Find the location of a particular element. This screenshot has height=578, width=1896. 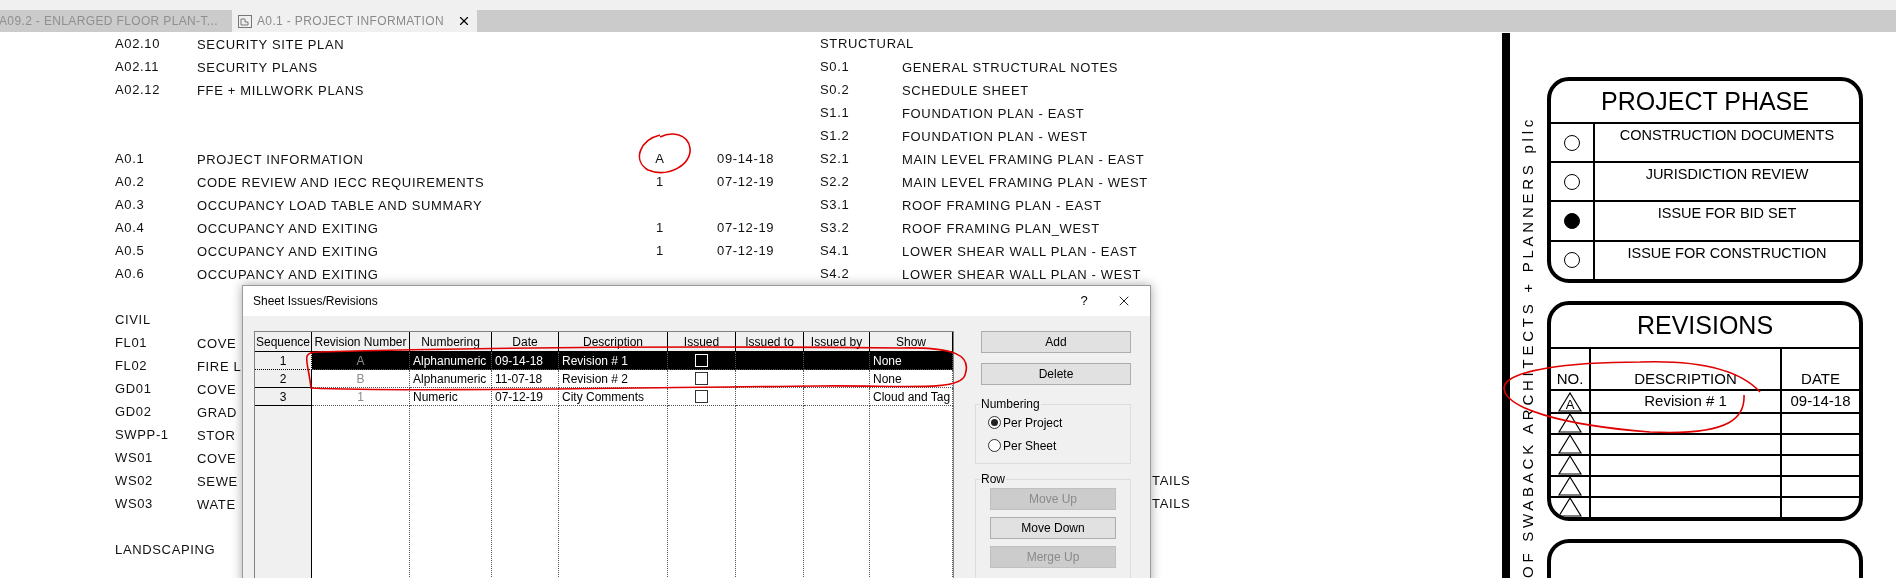

sheet-number: S1.2 is located at coordinates (835, 135).